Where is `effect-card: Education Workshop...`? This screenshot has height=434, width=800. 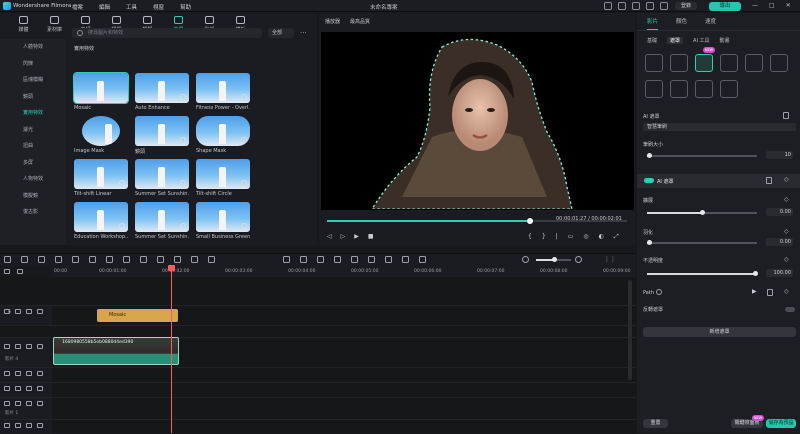
effect-card: Education Workshop... is located at coordinates (101, 221).